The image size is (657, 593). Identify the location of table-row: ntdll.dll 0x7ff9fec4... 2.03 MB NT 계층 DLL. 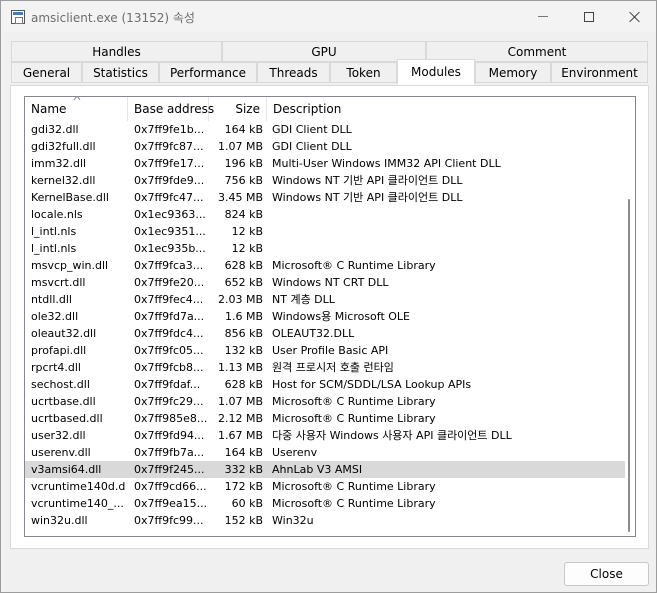
(325, 299).